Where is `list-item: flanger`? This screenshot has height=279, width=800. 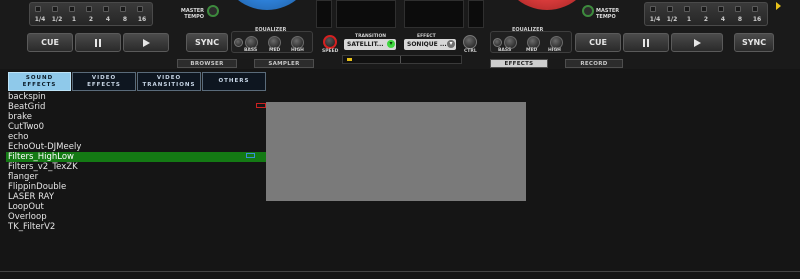
list-item: flanger is located at coordinates (137, 177).